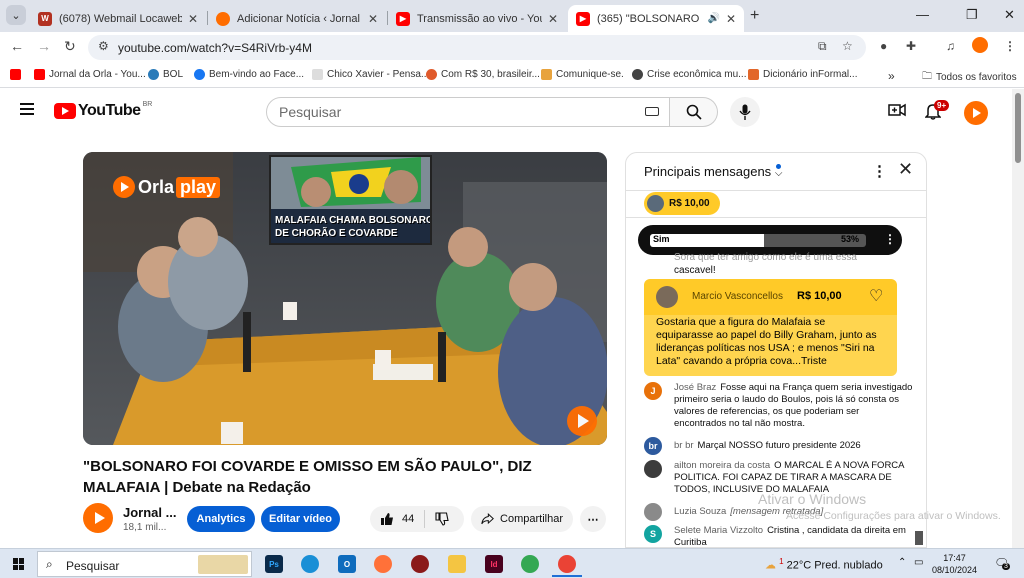  I want to click on chat-extension-icon: ●, so click(883, 46).